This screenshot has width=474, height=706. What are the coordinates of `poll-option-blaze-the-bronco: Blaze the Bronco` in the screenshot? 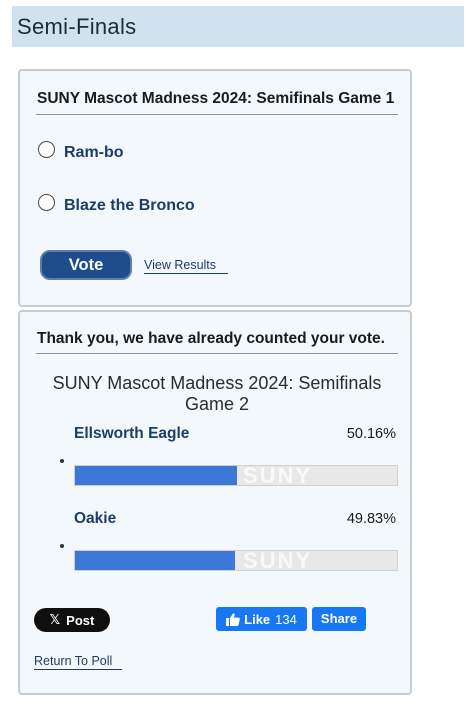 It's located at (116, 204).